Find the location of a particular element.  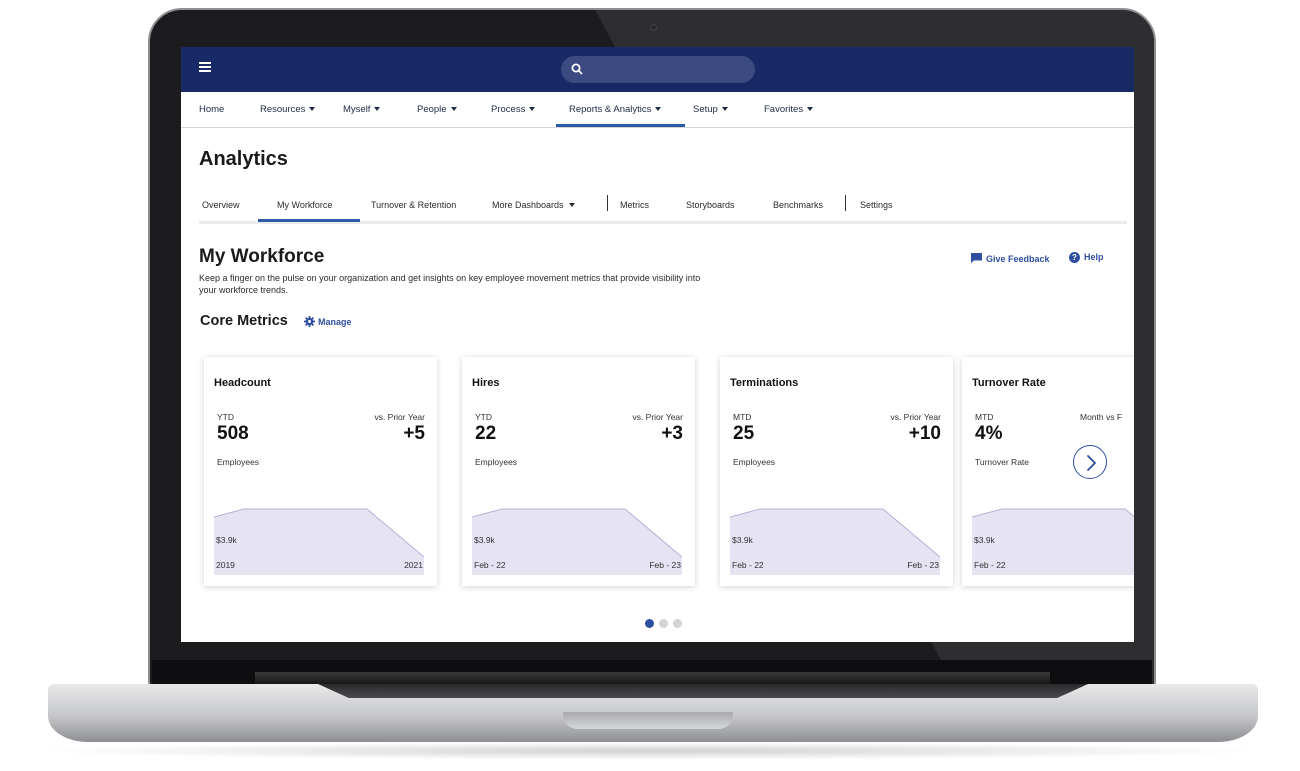

tab-storyboards: Storyboards is located at coordinates (710, 205).